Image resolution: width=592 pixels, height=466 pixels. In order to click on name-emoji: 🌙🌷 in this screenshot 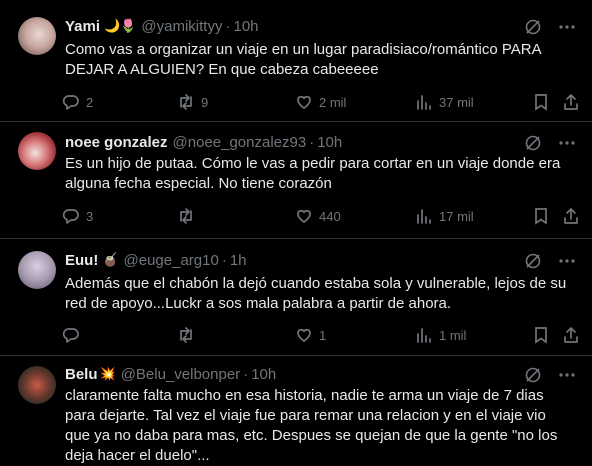, I will do `click(120, 25)`.